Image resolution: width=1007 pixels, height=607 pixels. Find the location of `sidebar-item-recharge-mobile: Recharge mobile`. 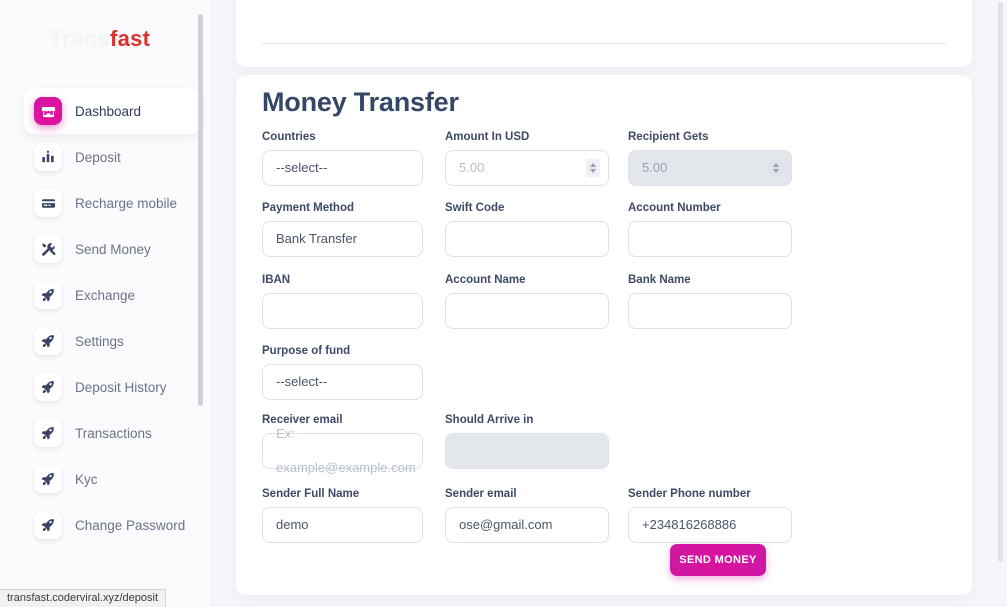

sidebar-item-recharge-mobile: Recharge mobile is located at coordinates (107, 203).